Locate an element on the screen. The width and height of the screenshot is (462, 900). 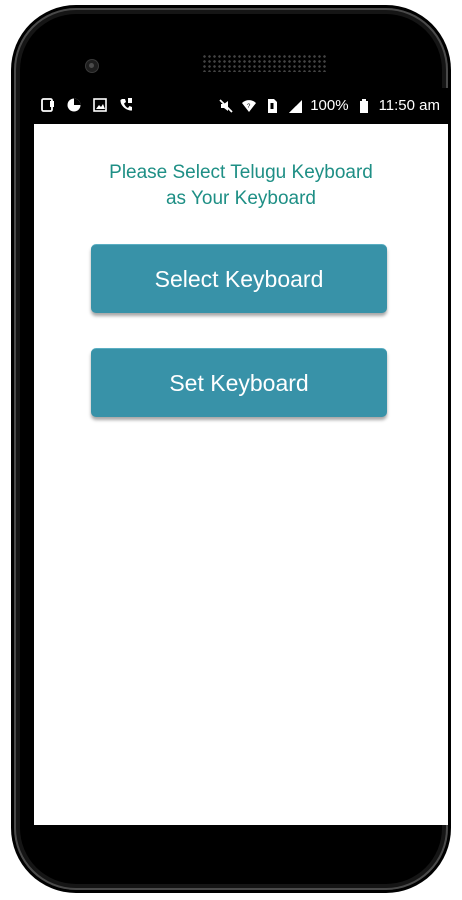
instruction-line-1: Please Select Telugu Keyboard is located at coordinates (241, 172).